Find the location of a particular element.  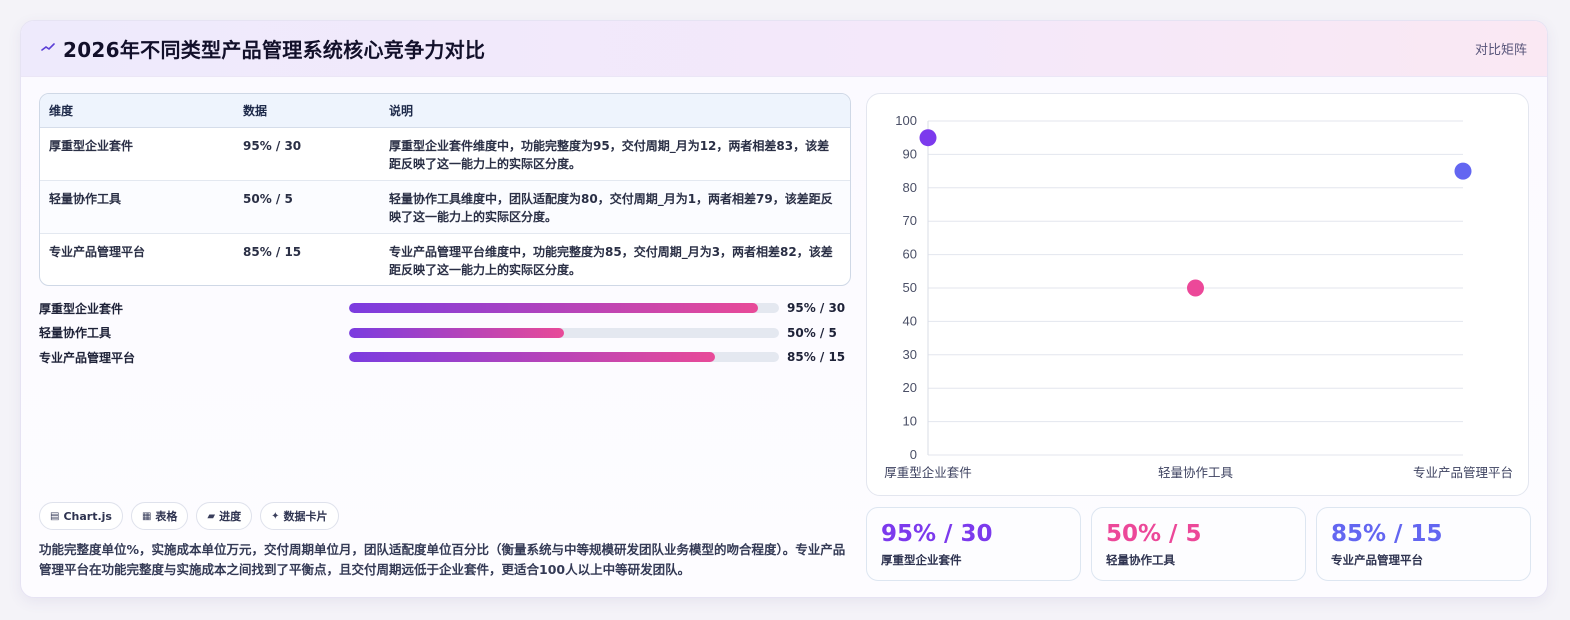

cell-dimension: 专业产品管理平台 is located at coordinates (97, 251).